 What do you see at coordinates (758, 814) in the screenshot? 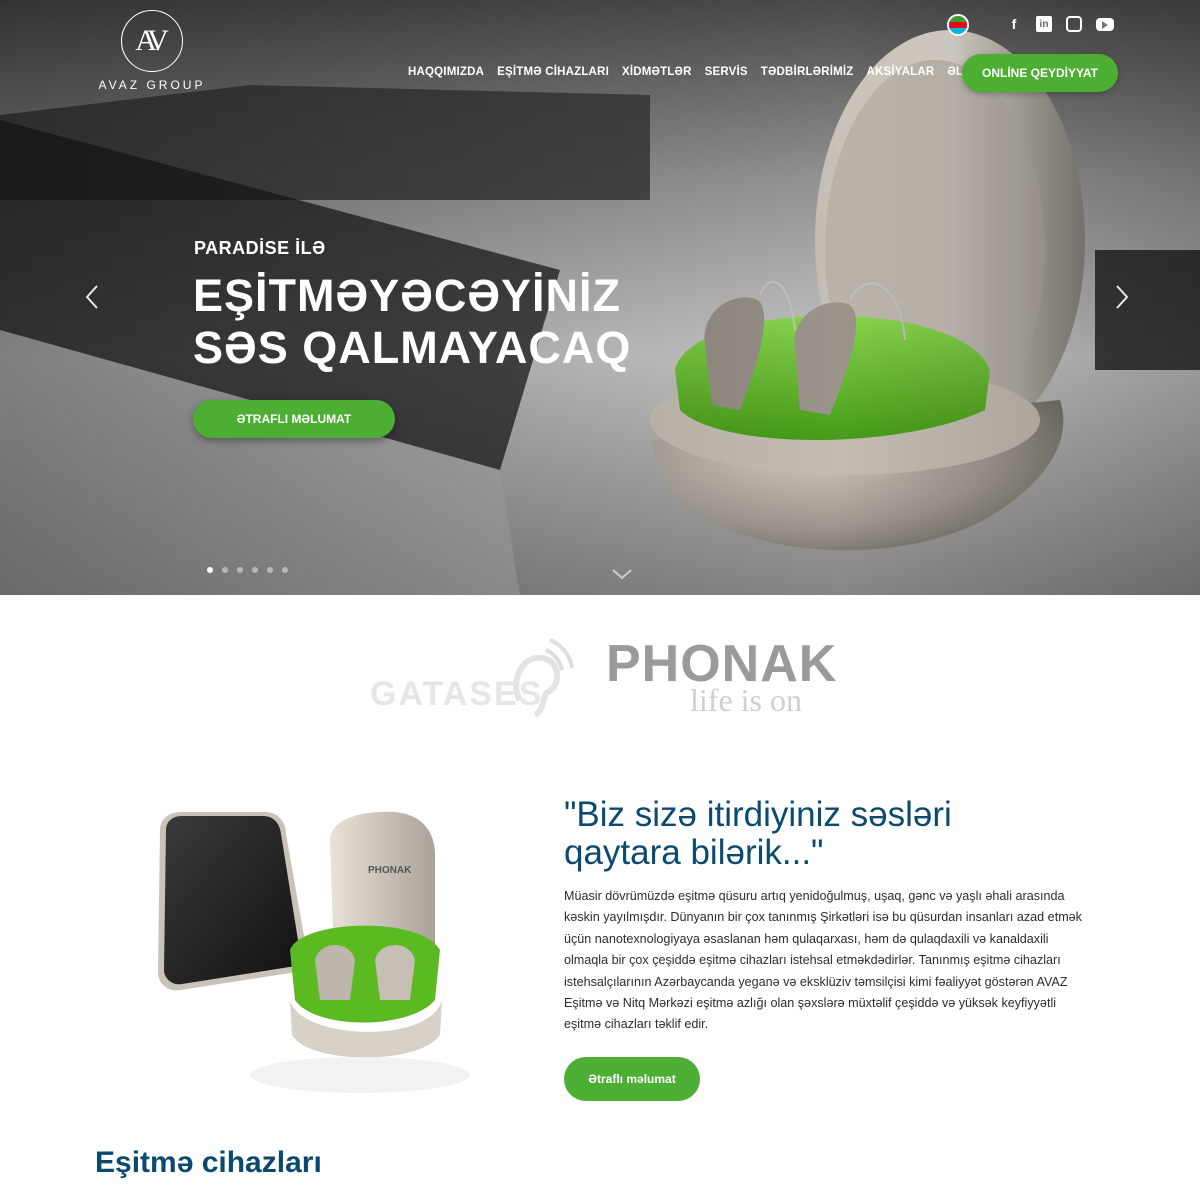
I see `quote-line: "Biz sizə itirdiyiniz səsləri` at bounding box center [758, 814].